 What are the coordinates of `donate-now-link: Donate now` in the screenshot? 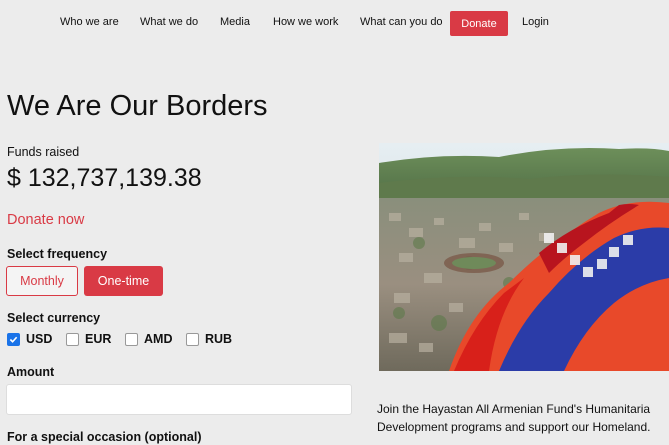 It's located at (45, 220).